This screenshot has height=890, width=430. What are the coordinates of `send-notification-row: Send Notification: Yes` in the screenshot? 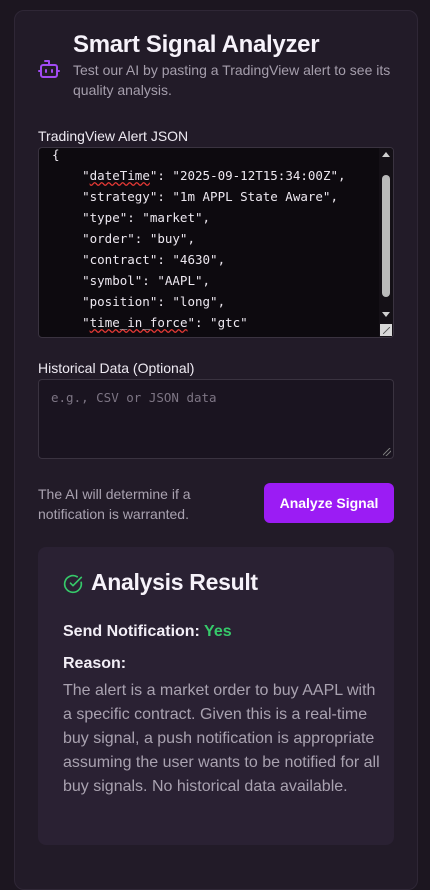 It's located at (147, 632).